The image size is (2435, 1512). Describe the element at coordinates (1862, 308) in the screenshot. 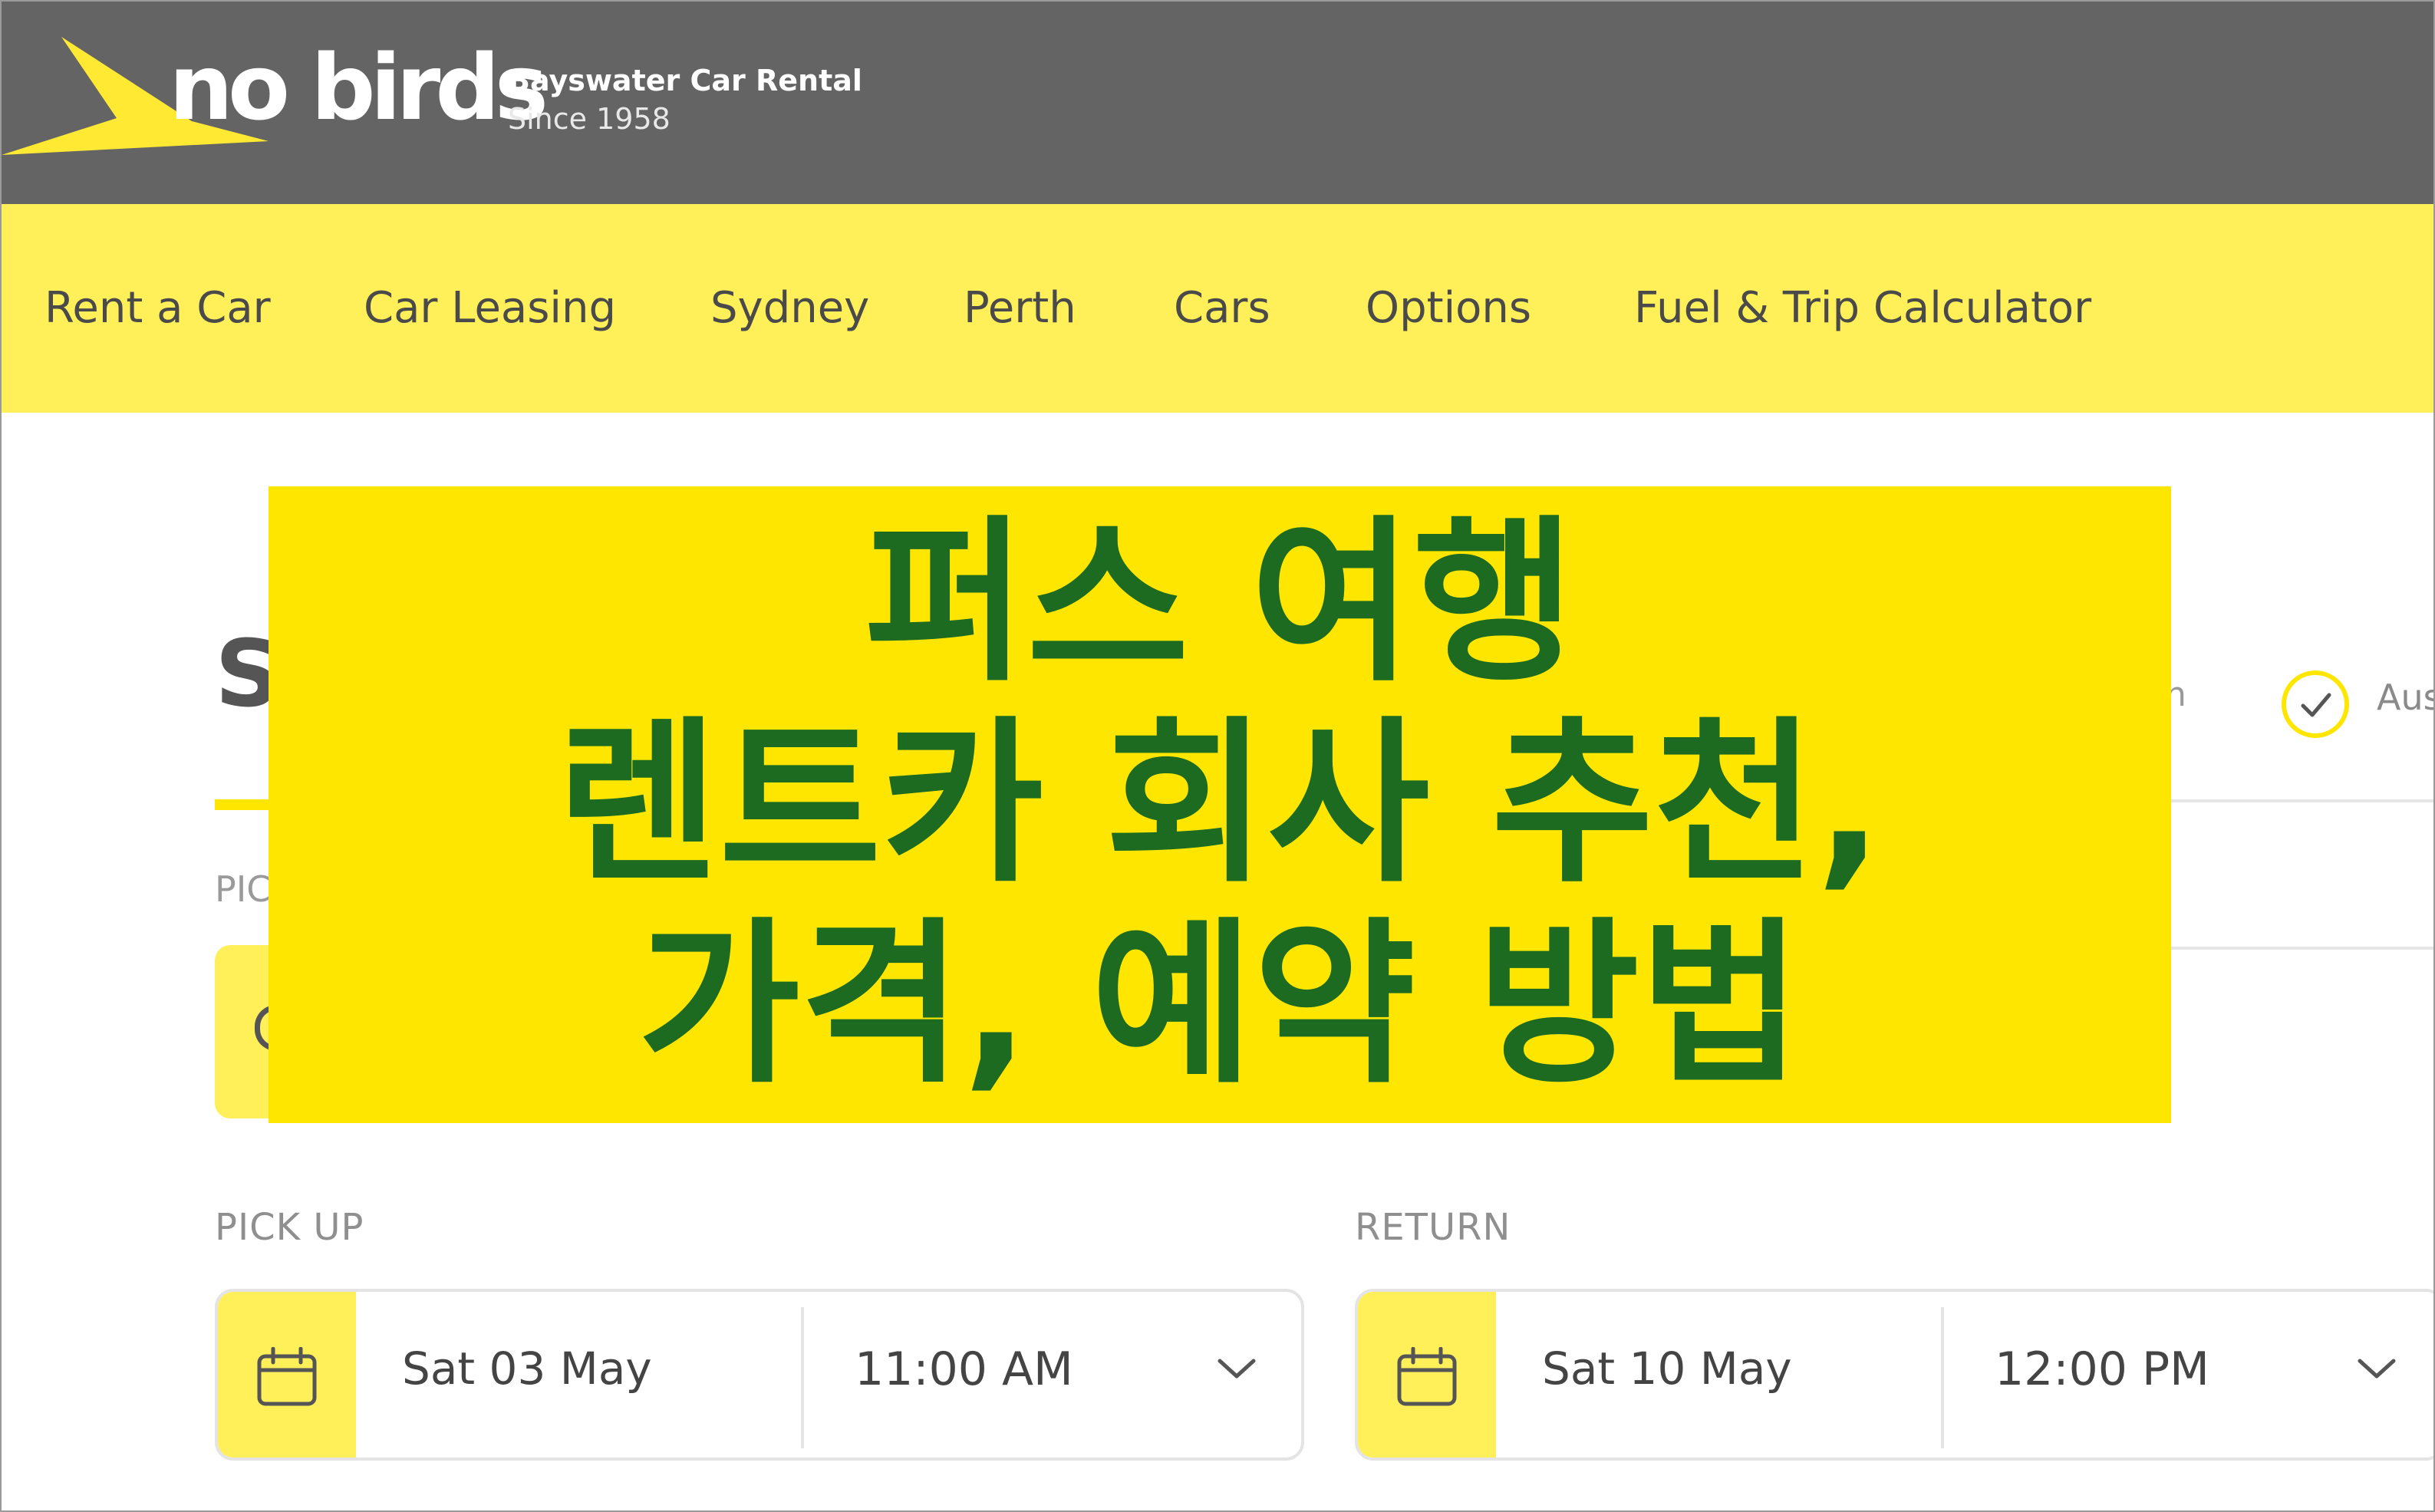

I see `nav-item-fuel-trip-calculator: Fuel & Trip Calculator` at that location.